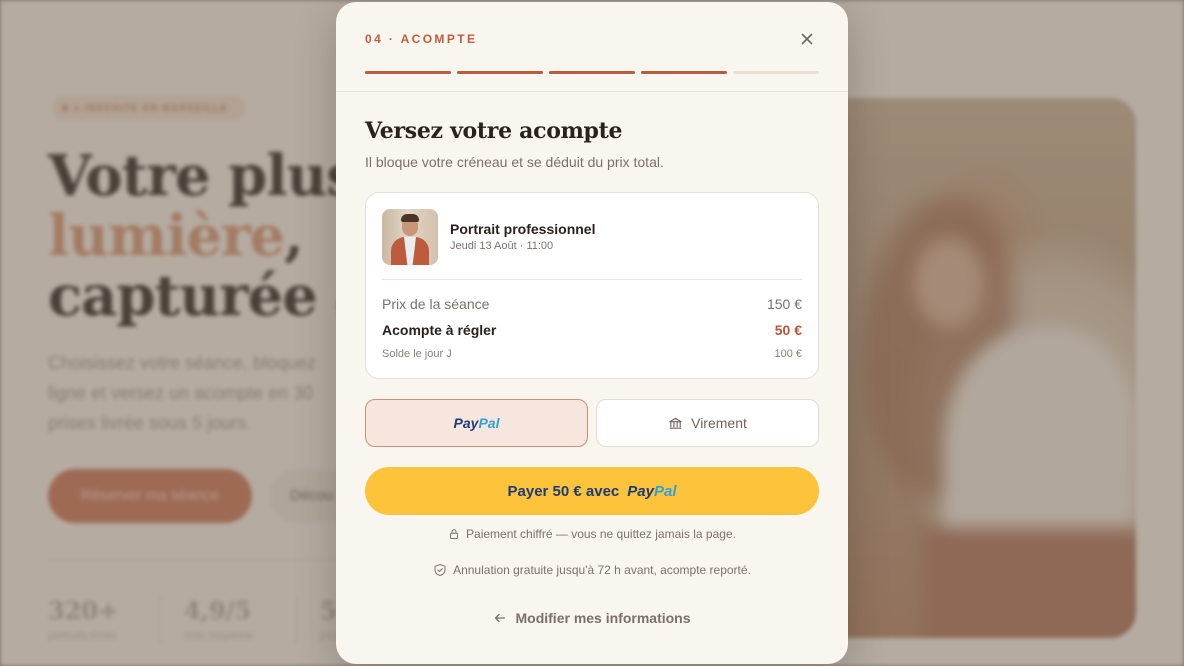 This screenshot has height=666, width=1184. I want to click on step-progress, so click(592, 72).